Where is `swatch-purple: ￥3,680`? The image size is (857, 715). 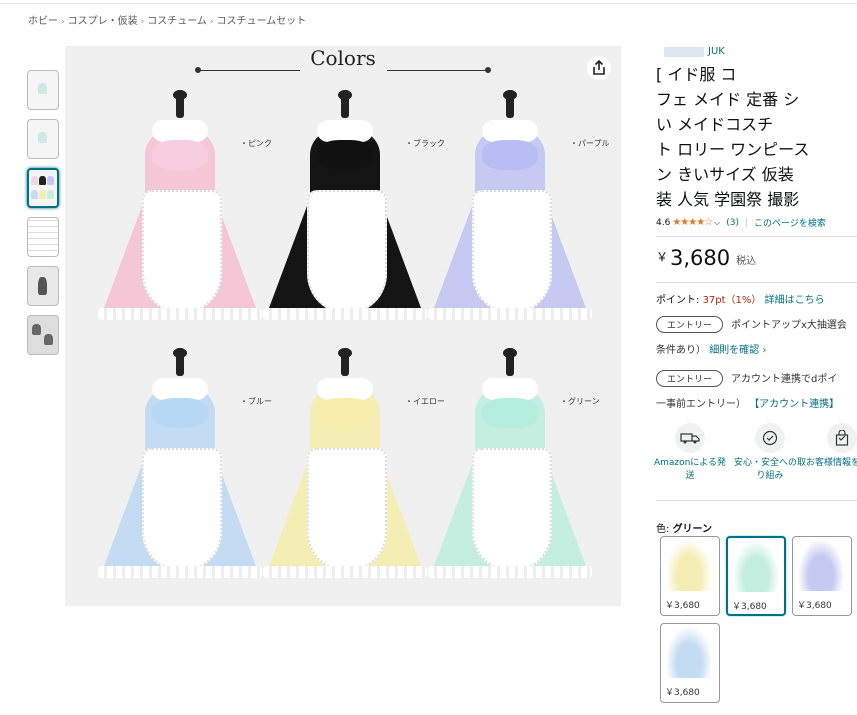
swatch-purple: ￥3,680 is located at coordinates (822, 576).